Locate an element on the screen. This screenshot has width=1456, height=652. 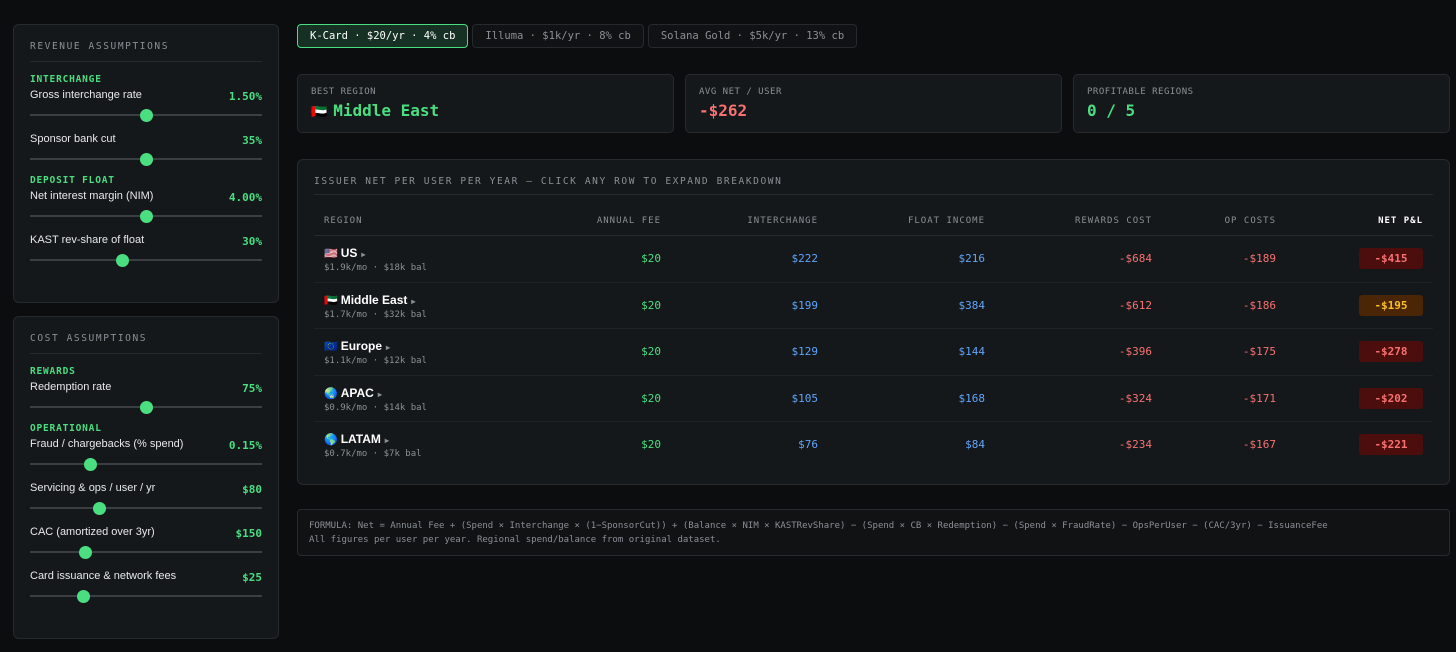
kast-rev-share-control: KAST rev-share of float 30% is located at coordinates (146, 254).